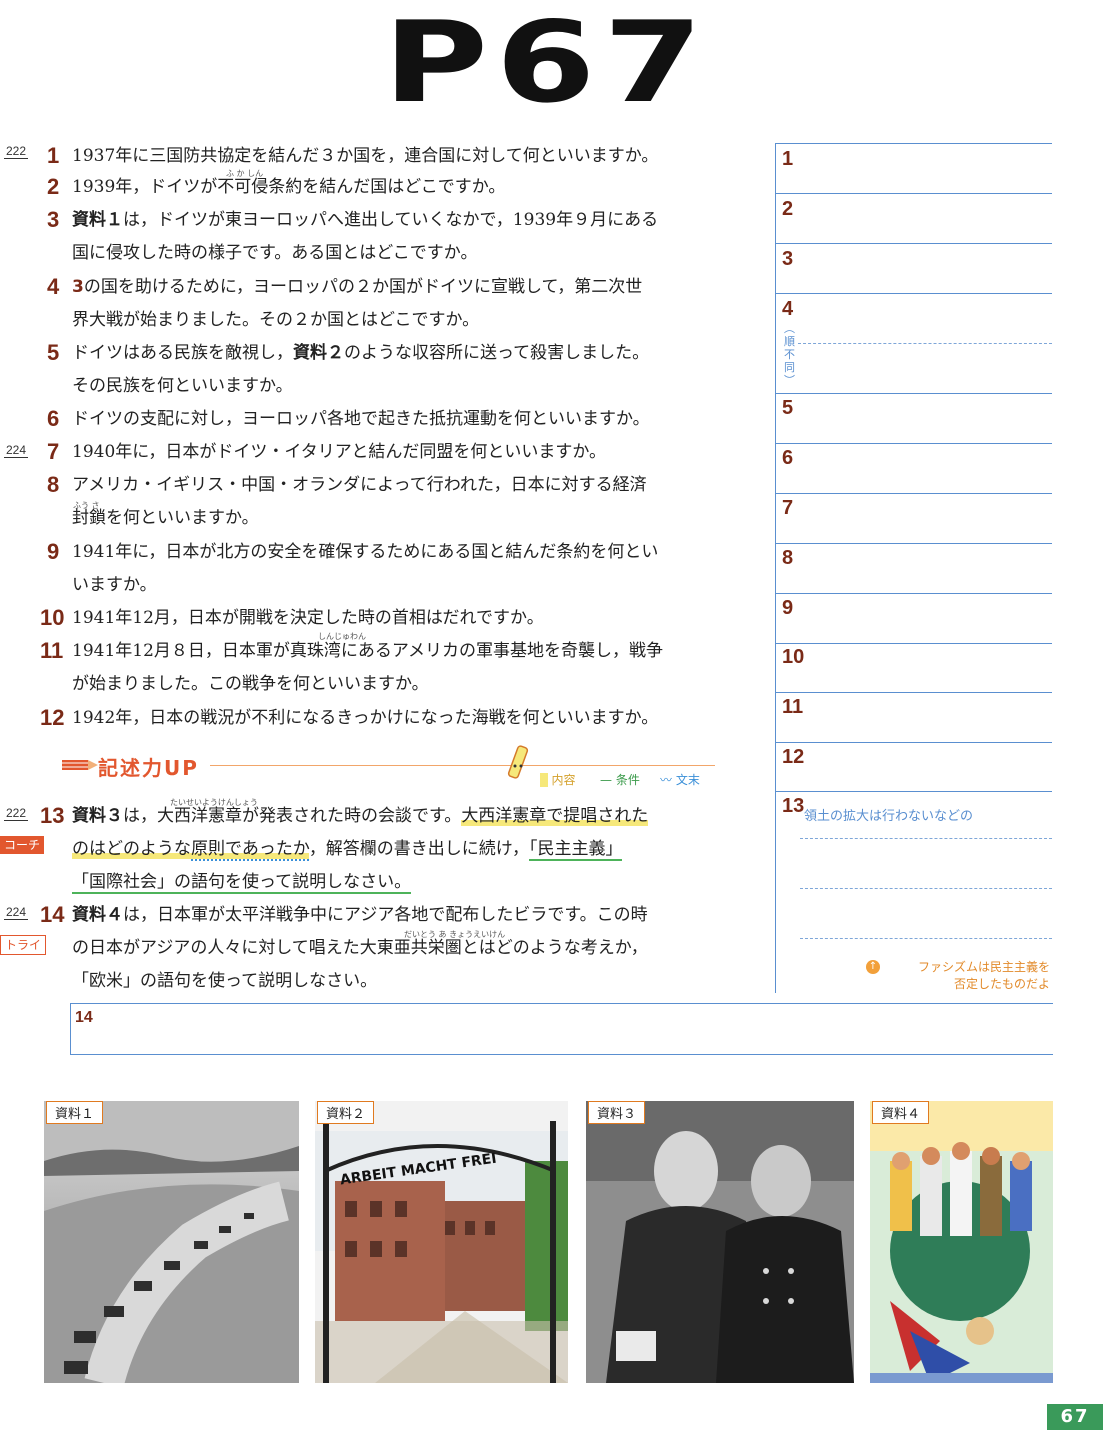  I want to click on question-text: 「欧米」の語句を使って説明しなさい。, so click(225, 981).